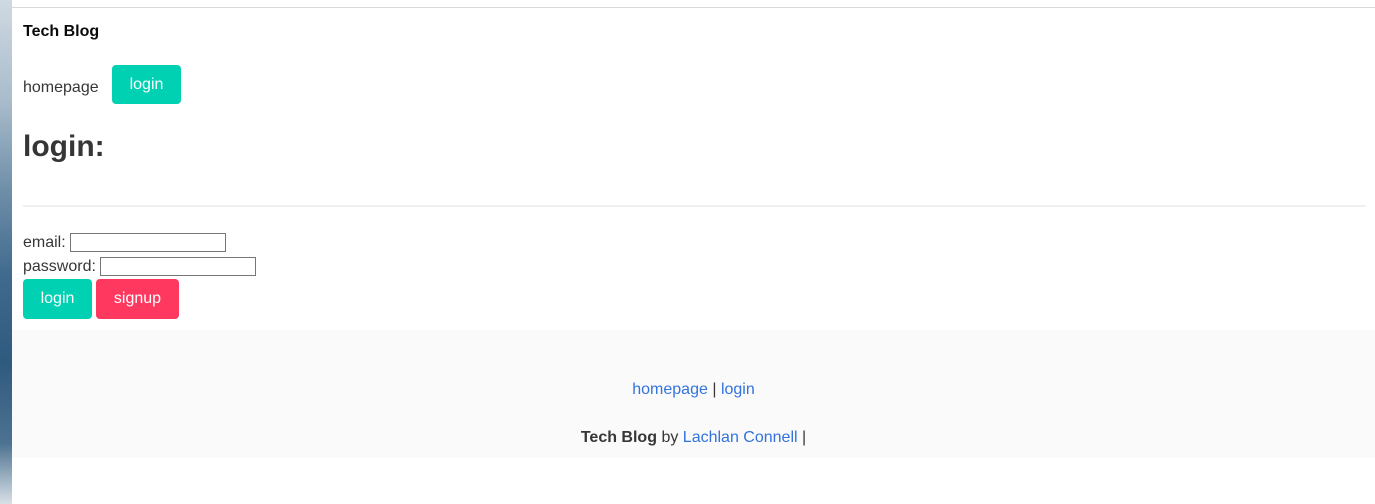  What do you see at coordinates (670, 437) in the screenshot?
I see `footer-by-text: by` at bounding box center [670, 437].